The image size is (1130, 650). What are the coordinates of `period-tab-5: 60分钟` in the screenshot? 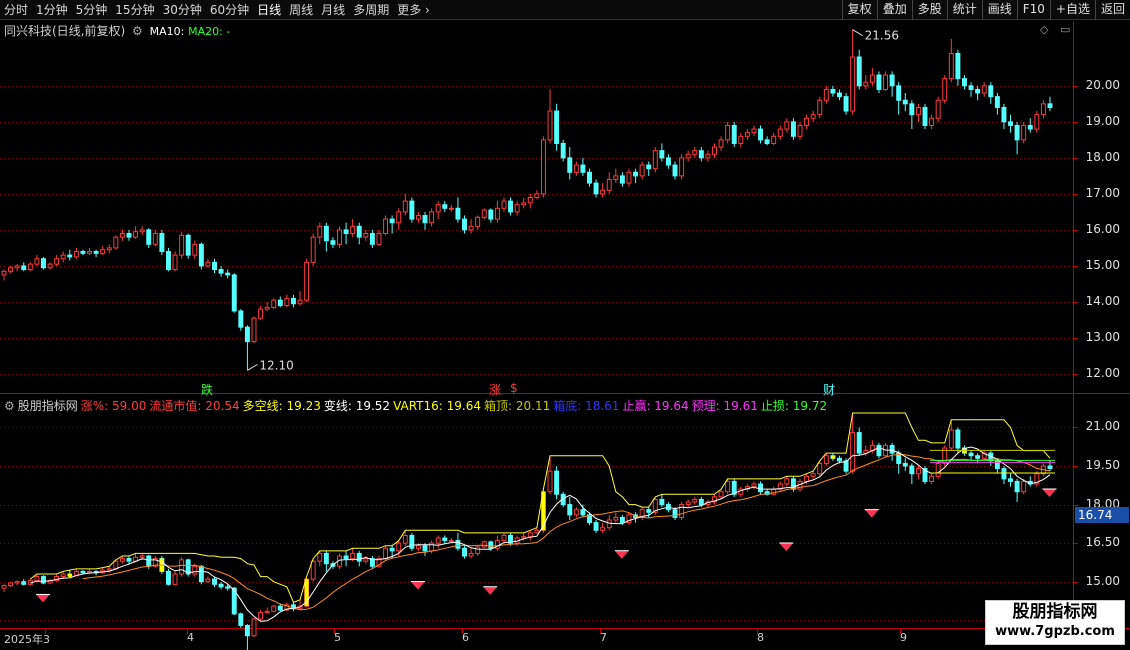 It's located at (229, 10).